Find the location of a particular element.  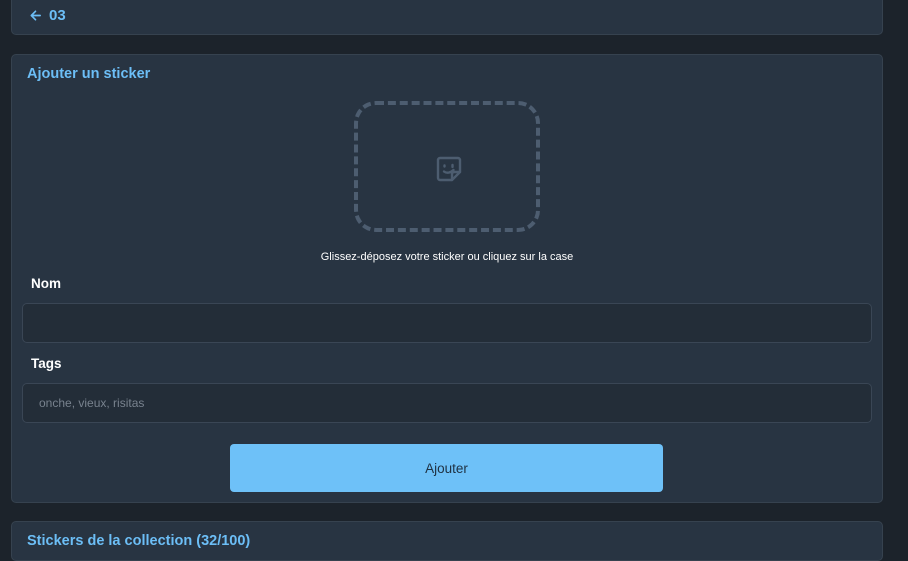

add-button: Ajouter is located at coordinates (446, 468).